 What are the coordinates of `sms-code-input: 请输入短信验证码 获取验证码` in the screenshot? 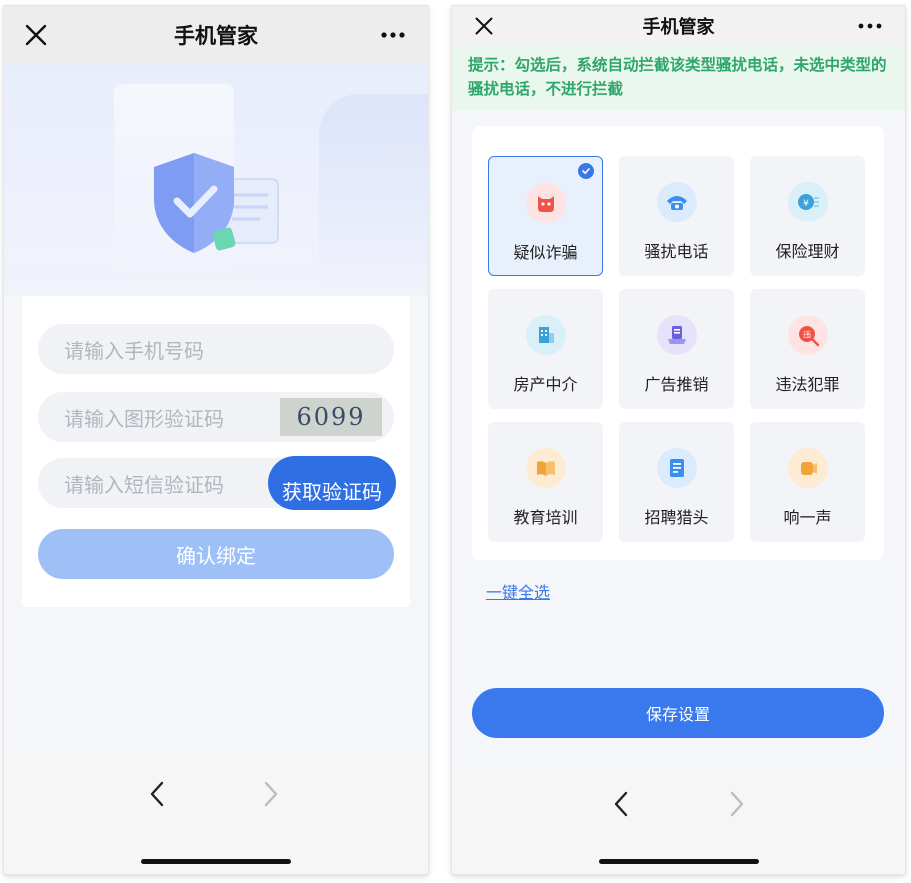 It's located at (217, 483).